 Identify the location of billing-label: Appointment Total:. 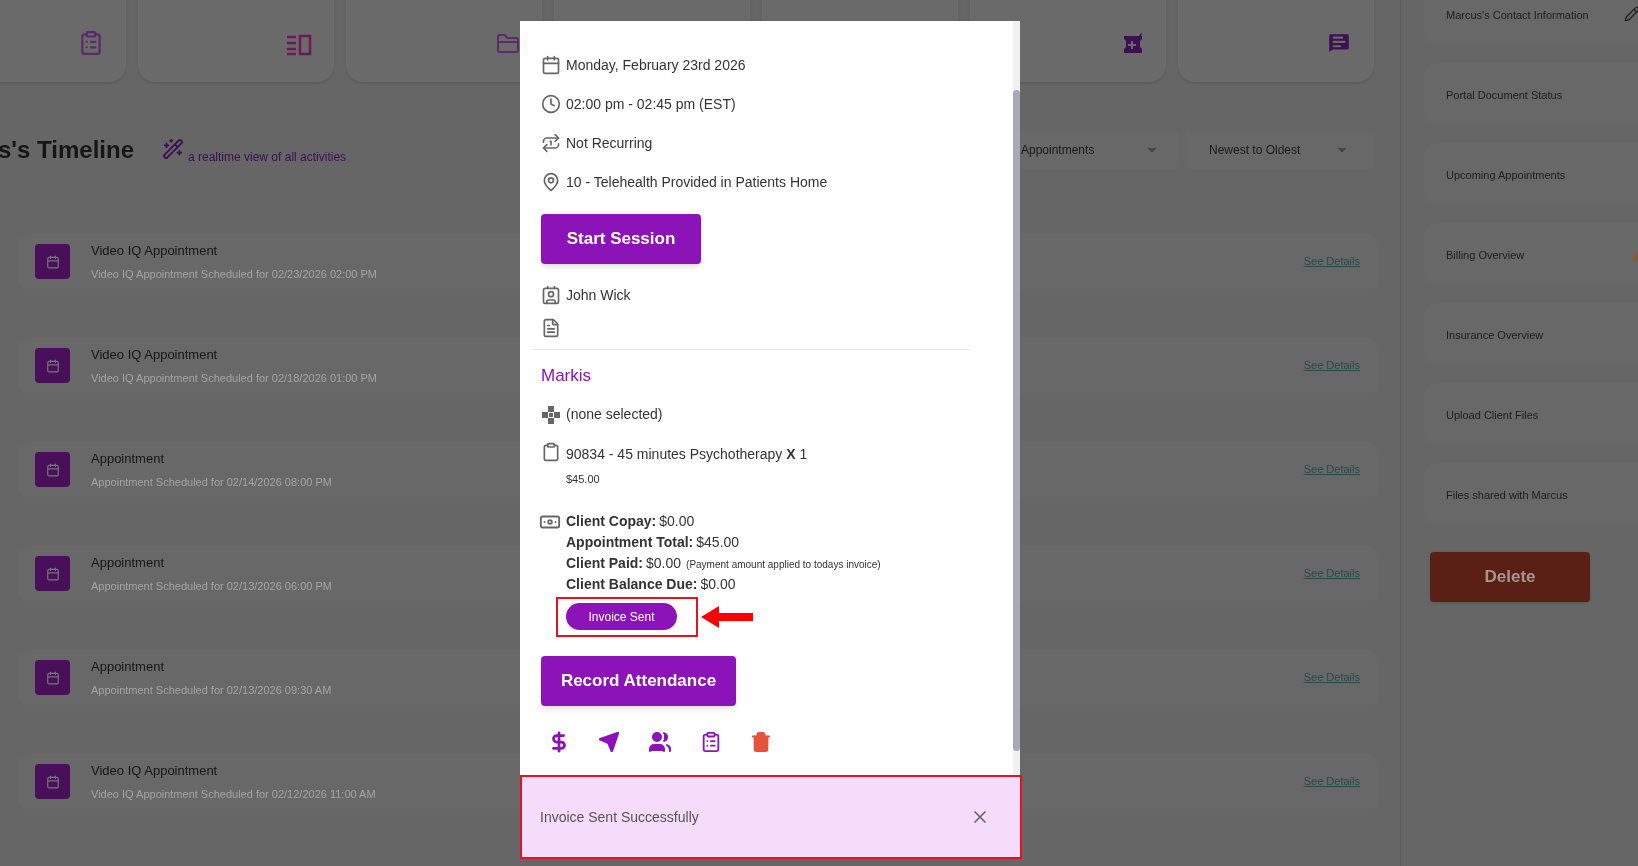
(630, 542).